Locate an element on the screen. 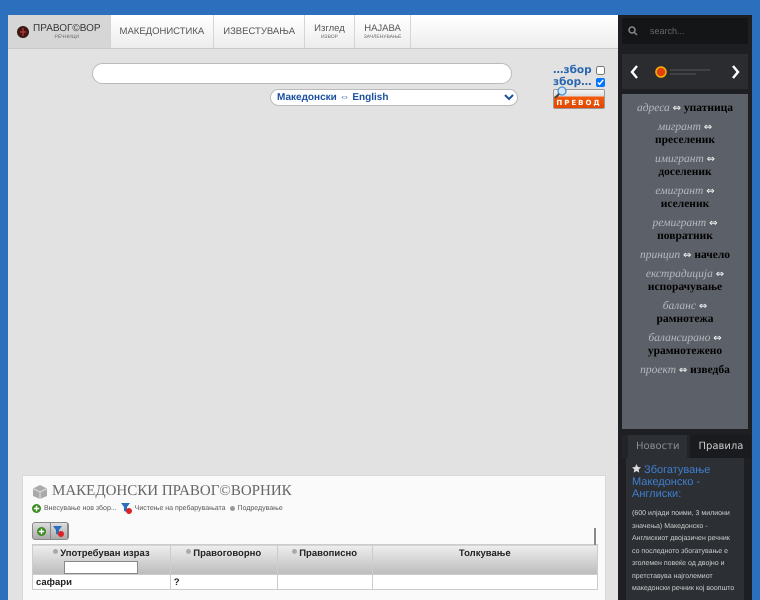 The height and width of the screenshot is (600, 760). search-icon is located at coordinates (633, 31).